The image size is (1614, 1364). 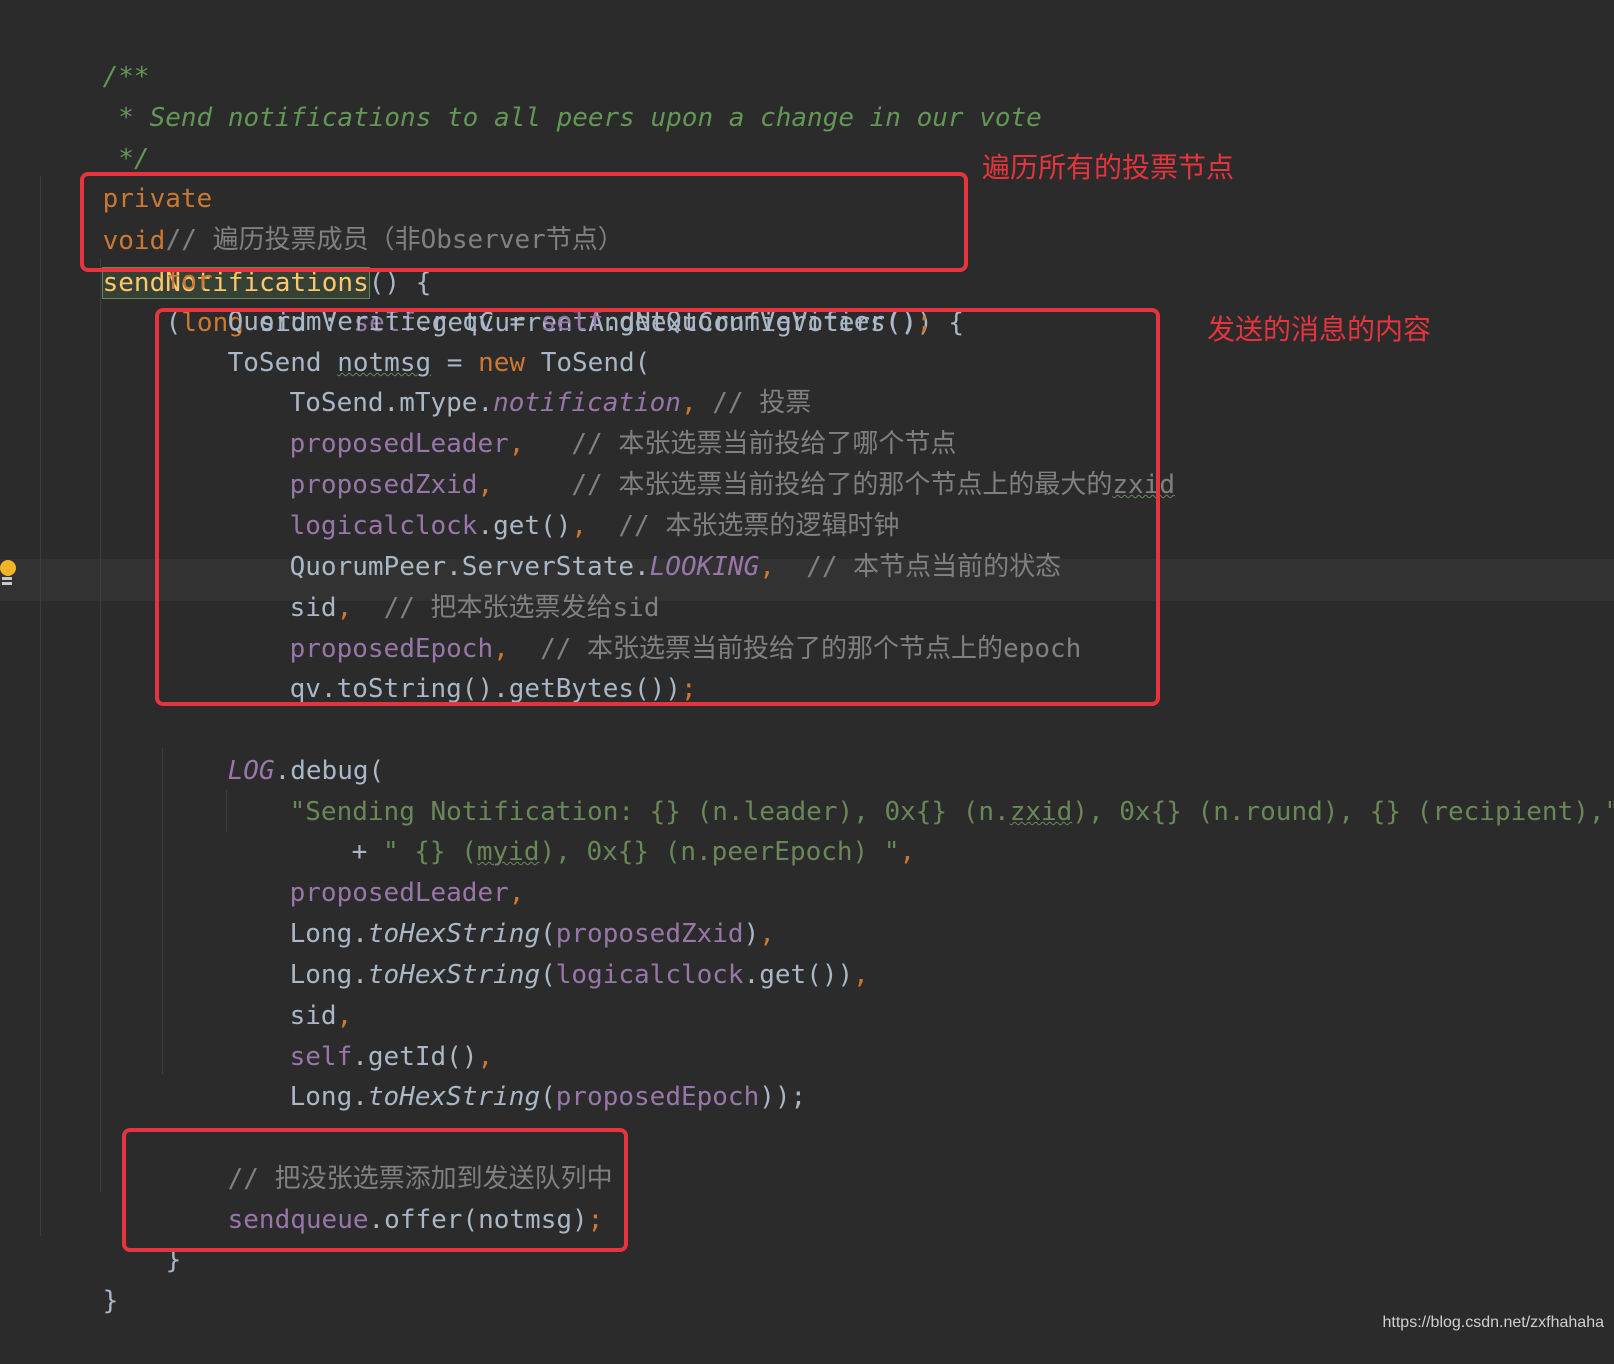 What do you see at coordinates (110, 1301) in the screenshot?
I see `closing-brace: }` at bounding box center [110, 1301].